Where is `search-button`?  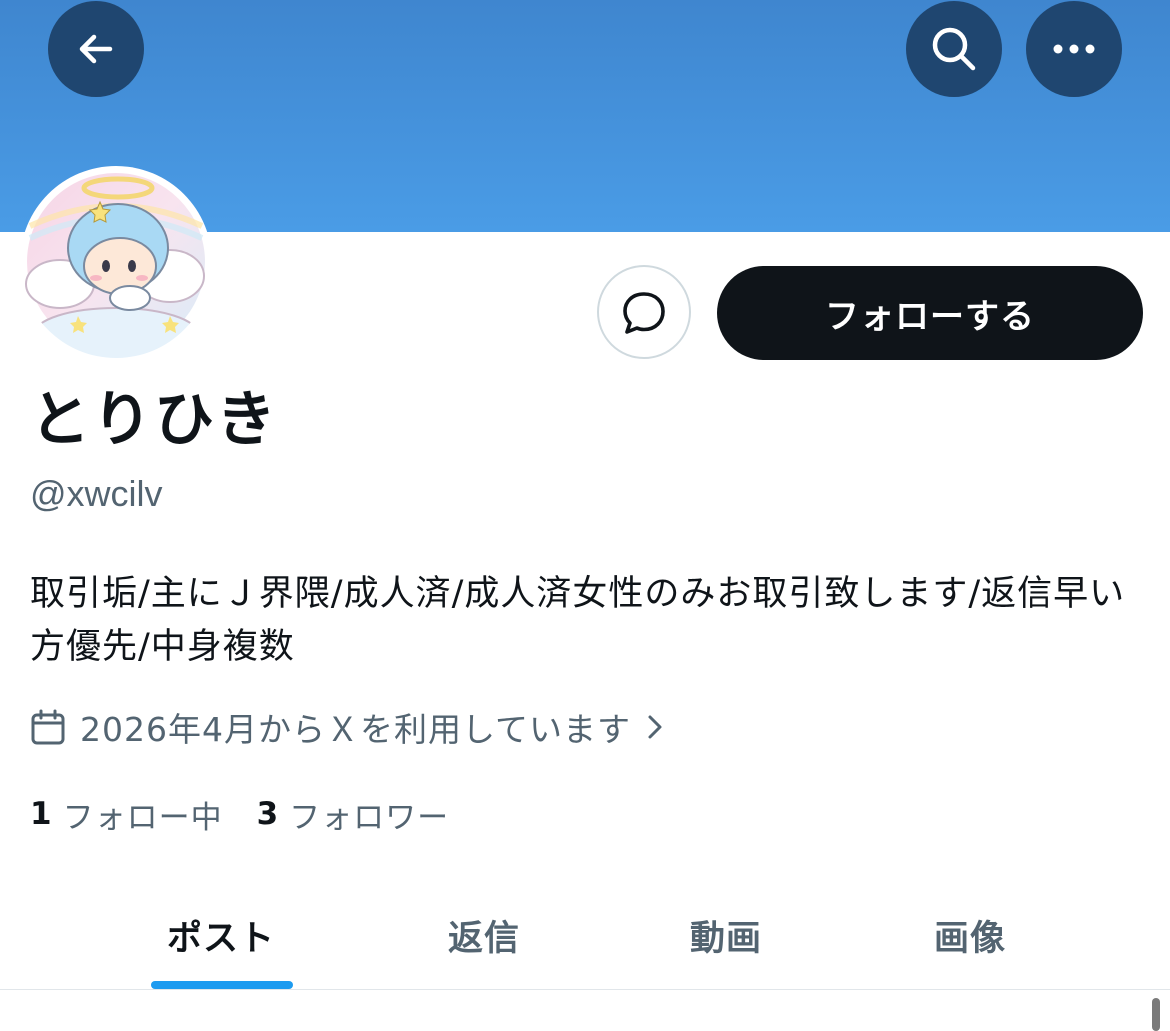
search-button is located at coordinates (954, 49).